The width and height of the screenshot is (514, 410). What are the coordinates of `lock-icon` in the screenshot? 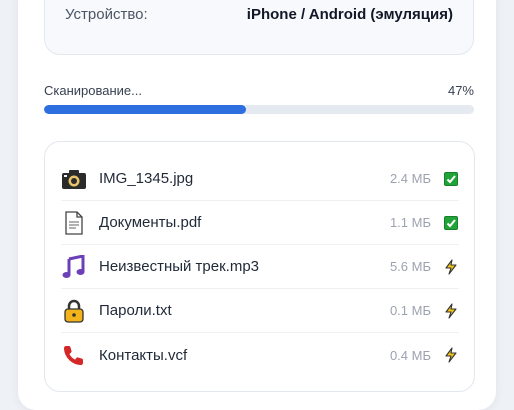 It's located at (74, 311).